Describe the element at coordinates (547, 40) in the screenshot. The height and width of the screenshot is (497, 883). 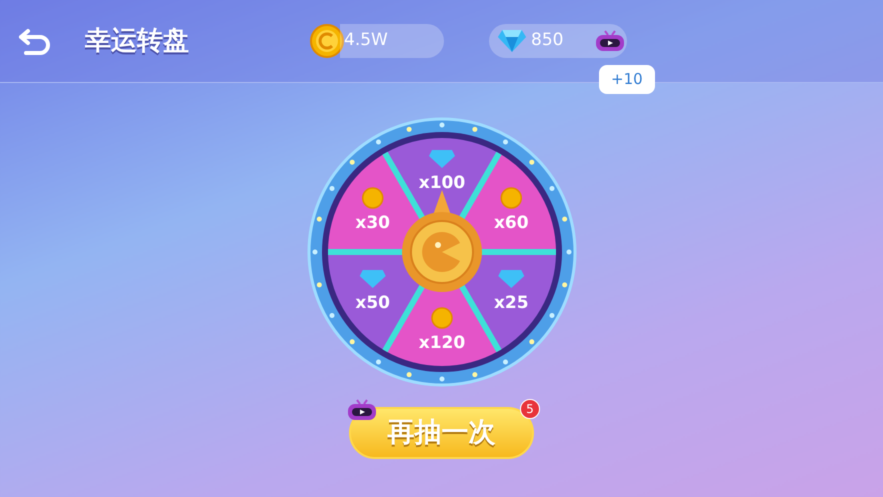
I see `diamond-balance: 850` at that location.